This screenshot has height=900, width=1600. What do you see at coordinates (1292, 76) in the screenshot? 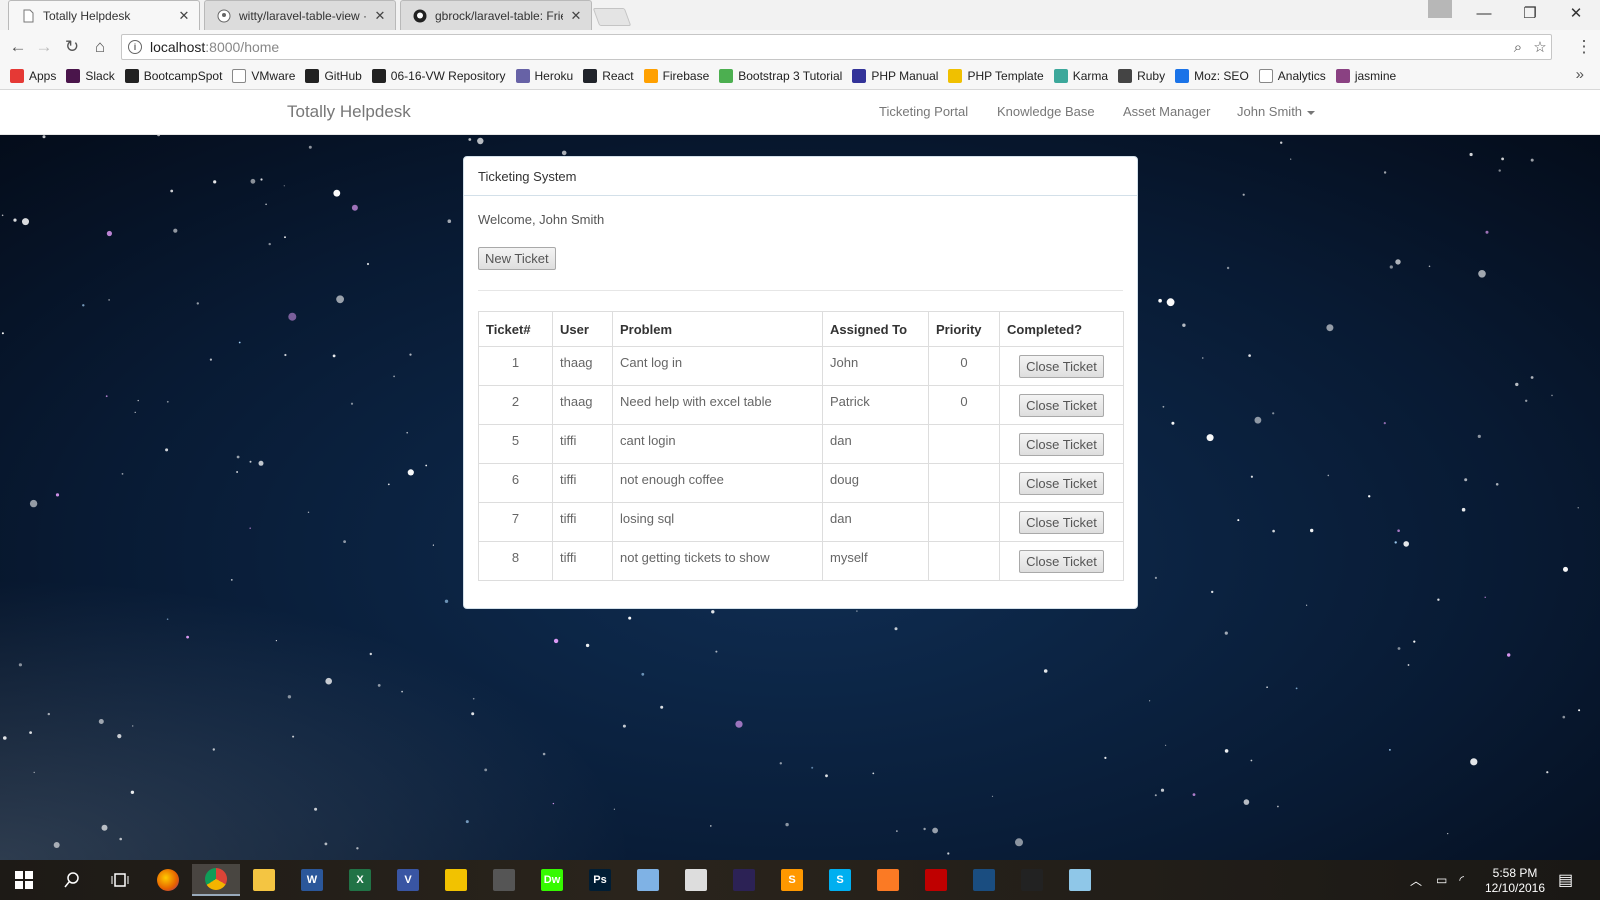
I see `bookmark-item: Analytics` at bounding box center [1292, 76].